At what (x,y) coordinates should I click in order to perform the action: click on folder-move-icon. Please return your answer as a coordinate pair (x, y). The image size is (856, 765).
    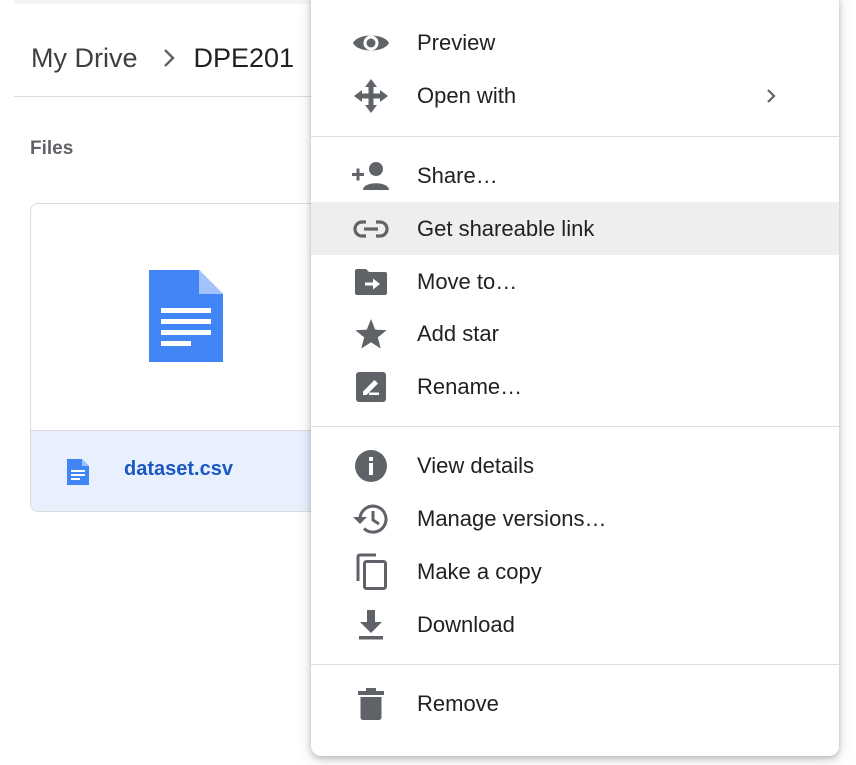
    Looking at the image, I should click on (371, 282).